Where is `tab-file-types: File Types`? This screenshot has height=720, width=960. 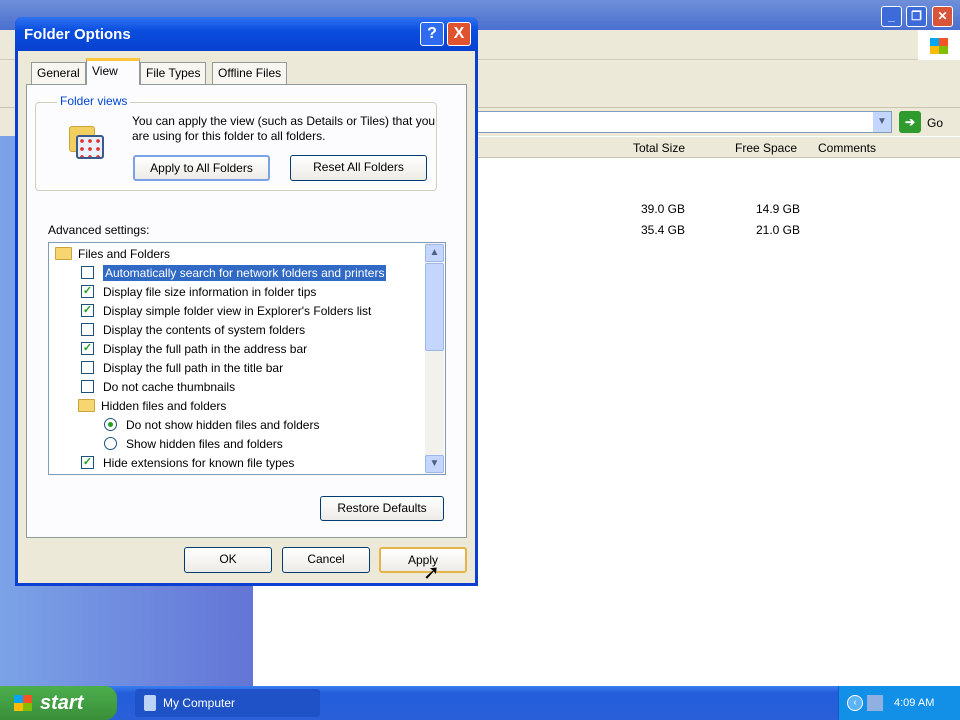
tab-file-types: File Types is located at coordinates (173, 73).